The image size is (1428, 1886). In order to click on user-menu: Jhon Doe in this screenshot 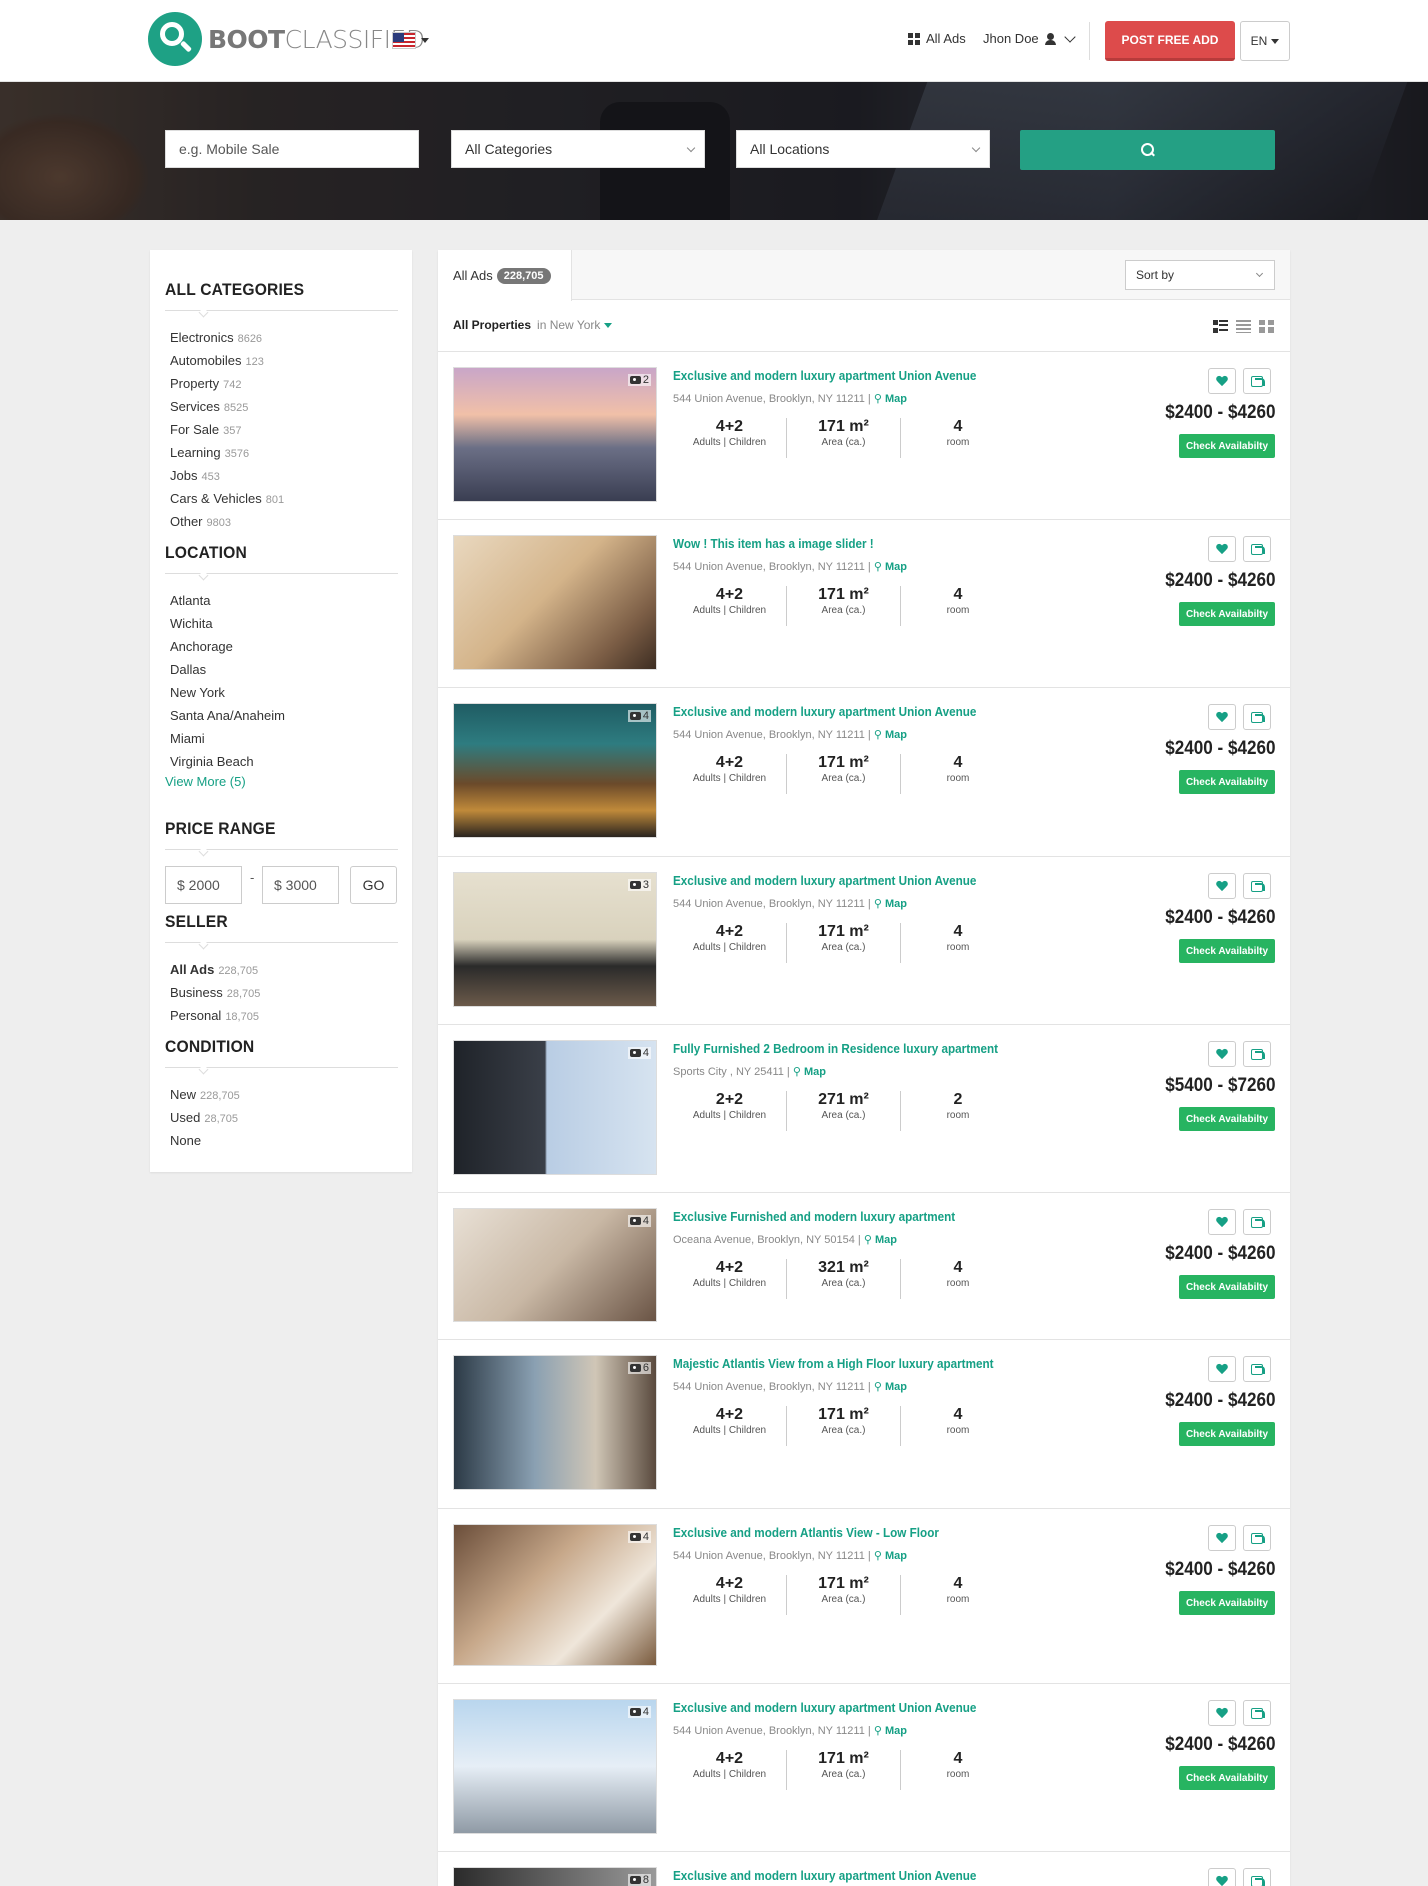, I will do `click(1029, 38)`.